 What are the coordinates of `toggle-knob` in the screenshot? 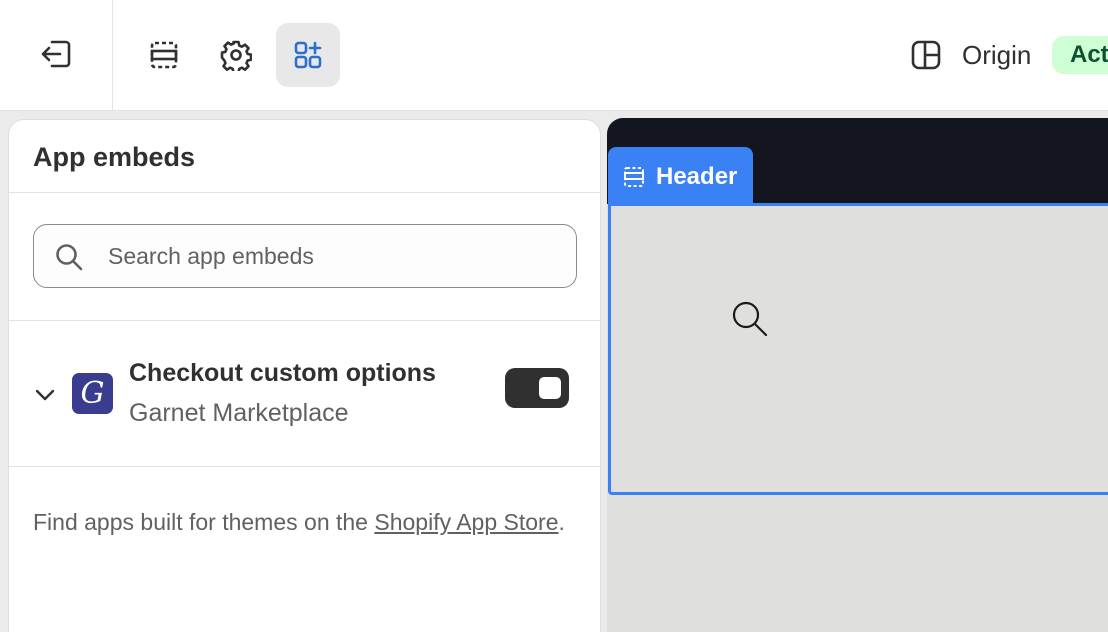 It's located at (550, 388).